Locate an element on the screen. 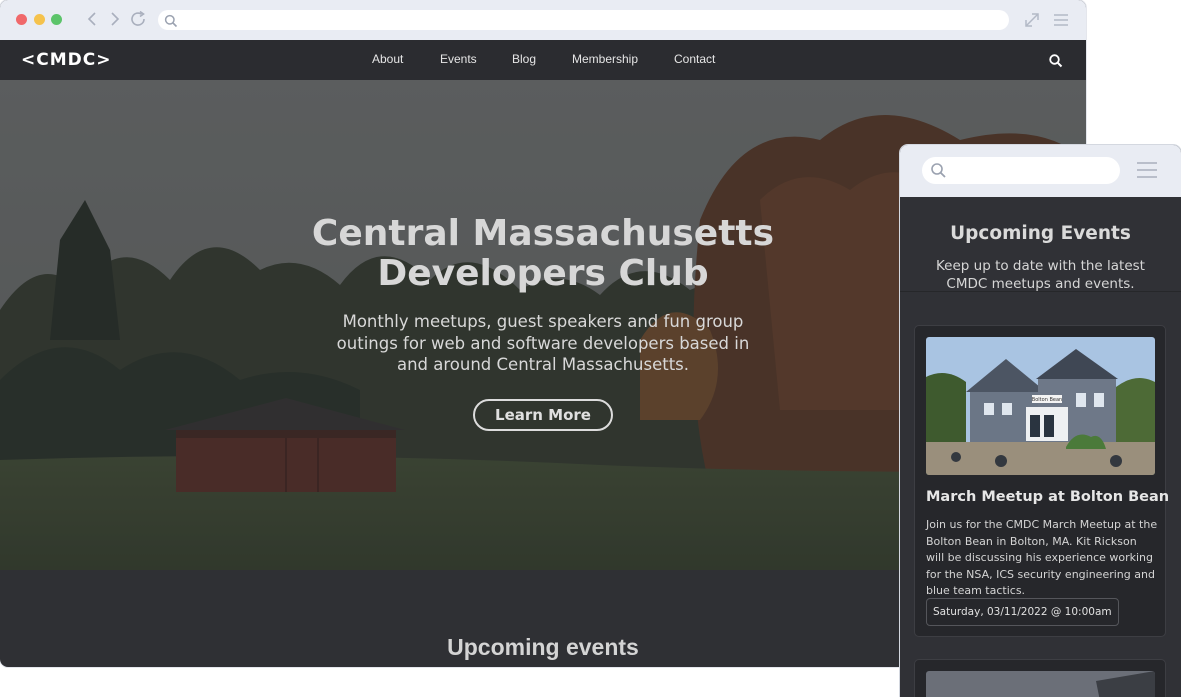  nav-link-contact: Contact is located at coordinates (694, 59).